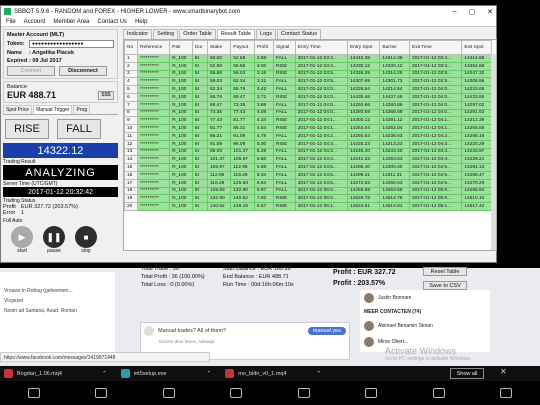  I want to click on table-cell: 14284.13, so click(476, 167).